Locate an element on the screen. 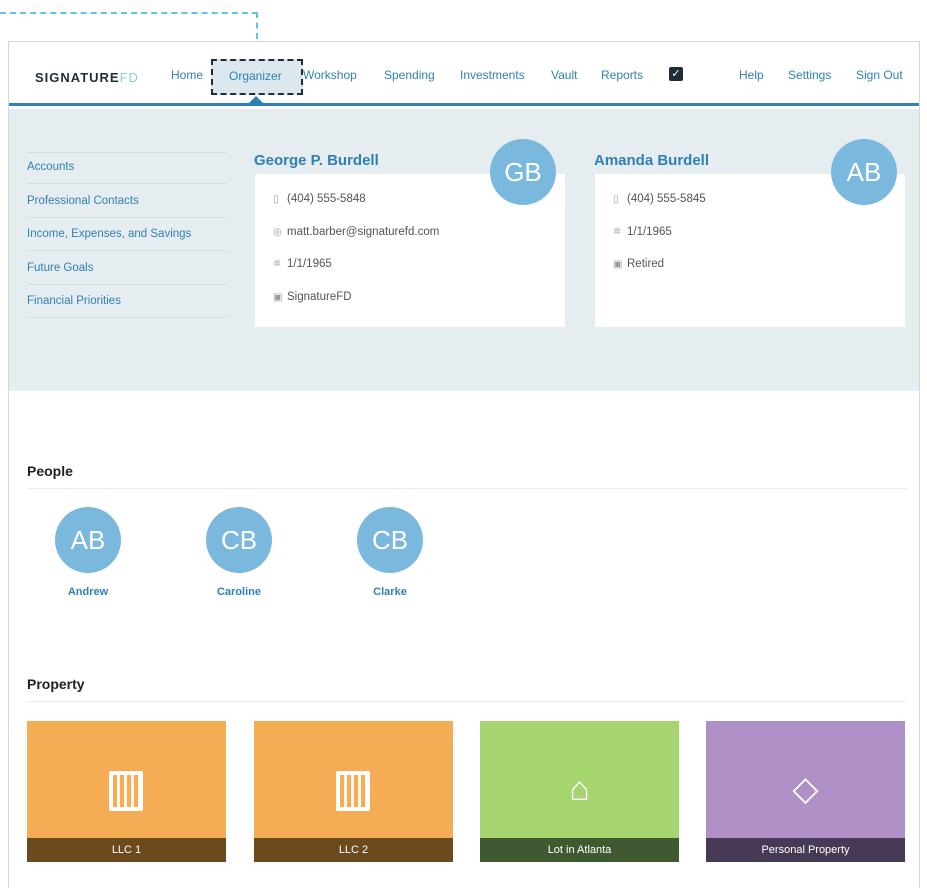 The width and height of the screenshot is (927, 888). sidebar-divider is located at coordinates (127, 152).